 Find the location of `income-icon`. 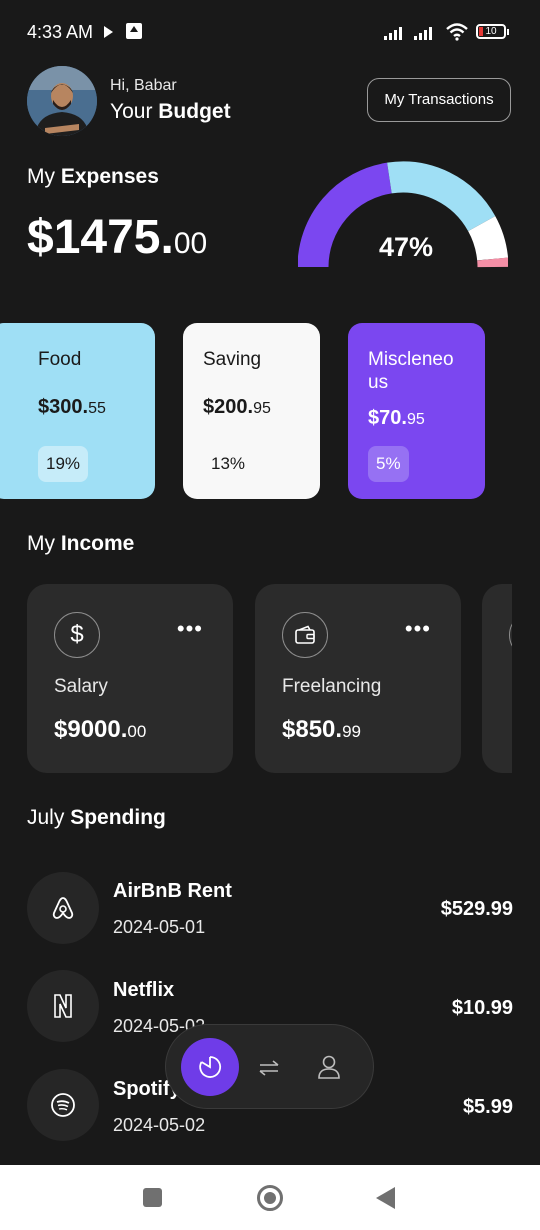

income-icon is located at coordinates (510, 635).